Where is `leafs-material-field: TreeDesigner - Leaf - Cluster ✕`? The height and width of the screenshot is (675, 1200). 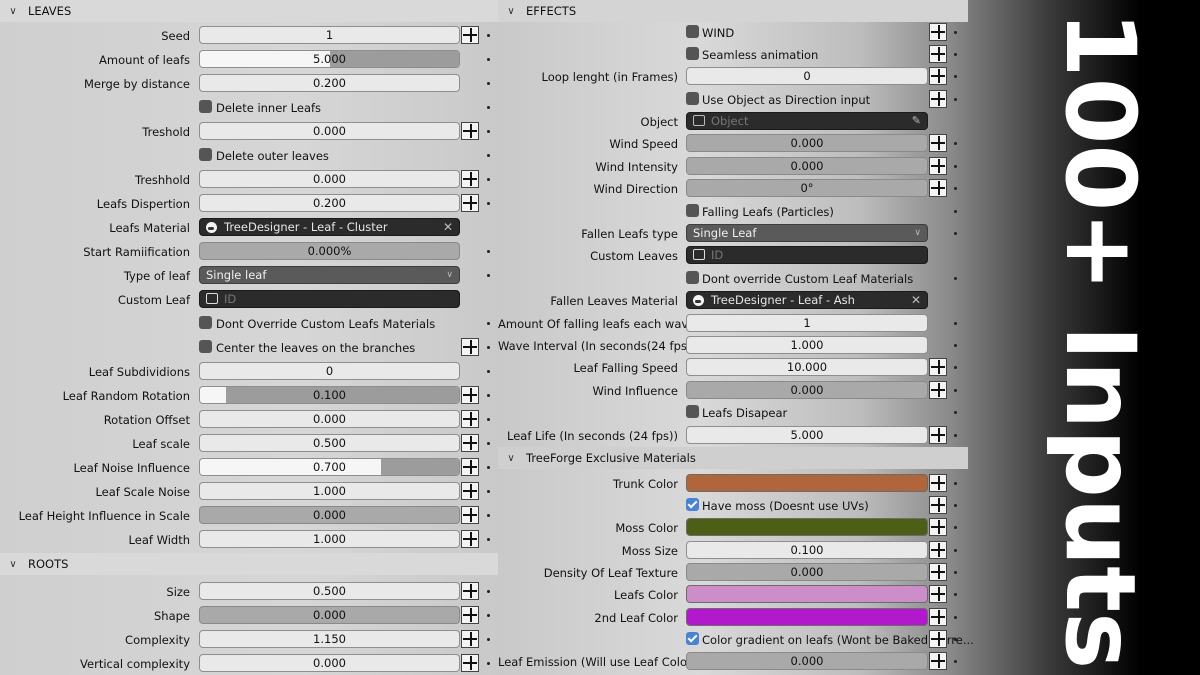 leafs-material-field: TreeDesigner - Leaf - Cluster ✕ is located at coordinates (329, 227).